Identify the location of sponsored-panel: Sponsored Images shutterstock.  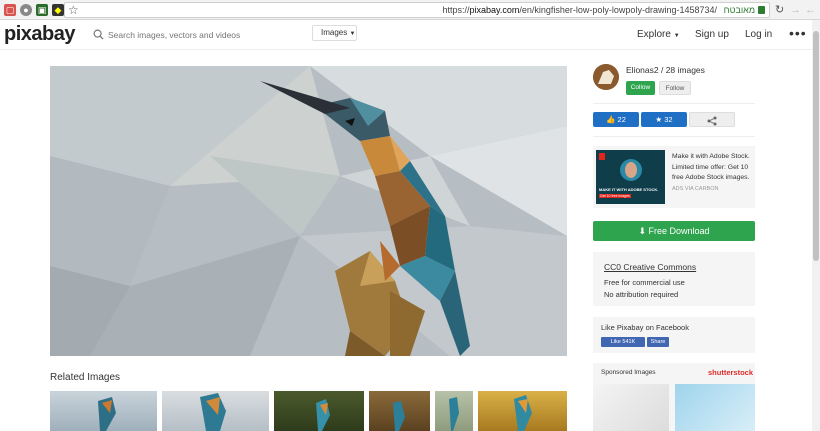
(674, 397).